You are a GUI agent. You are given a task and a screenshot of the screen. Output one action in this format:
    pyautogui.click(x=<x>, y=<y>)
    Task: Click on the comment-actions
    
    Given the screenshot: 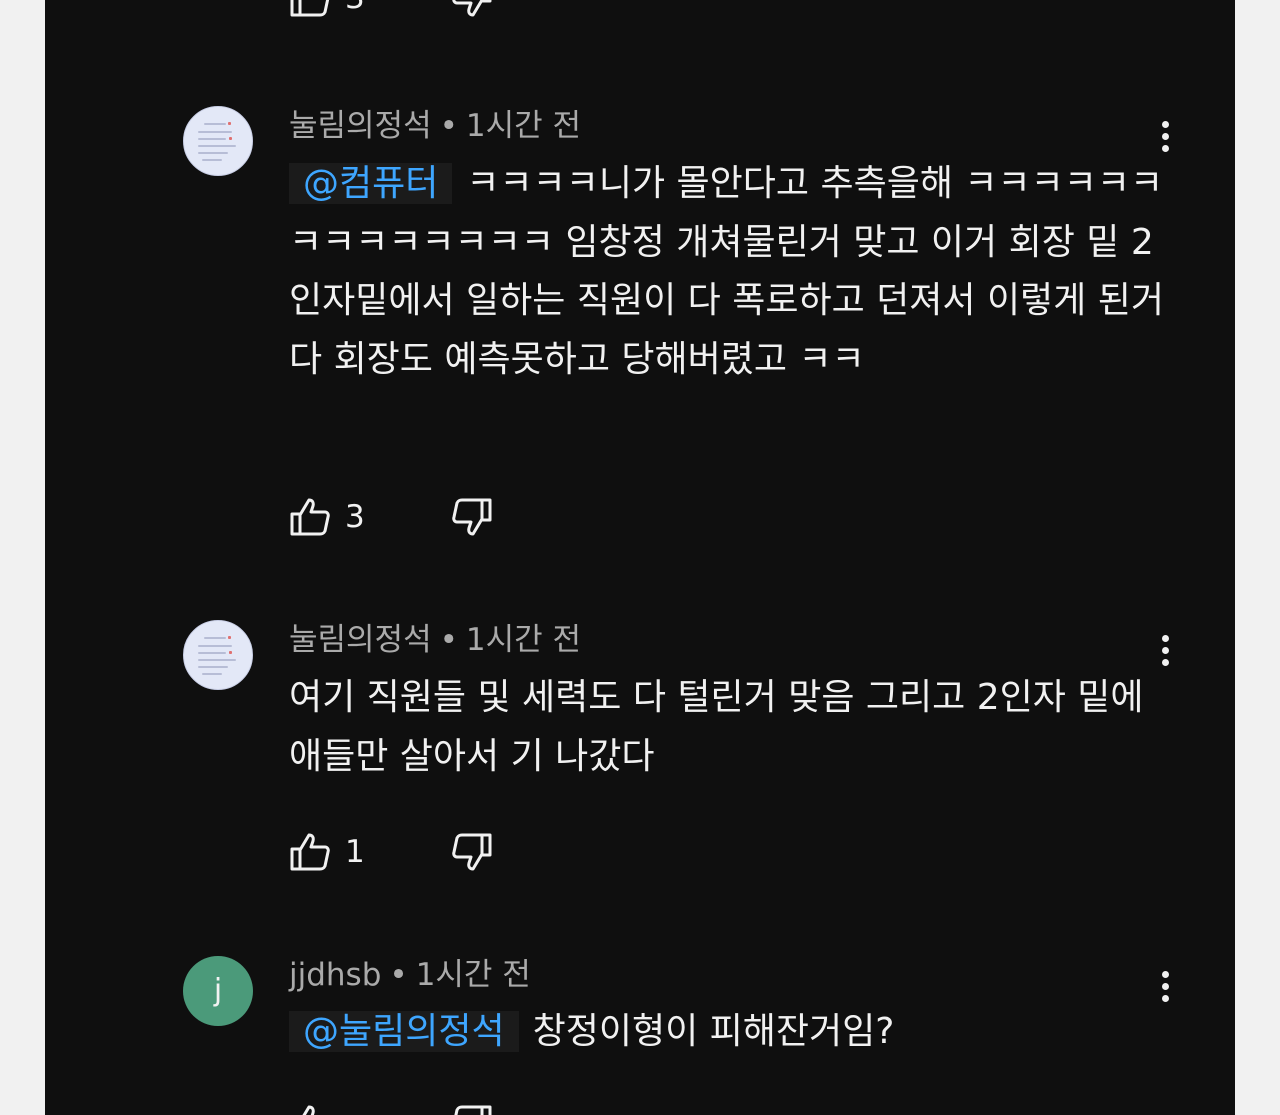 What is the action you would take?
    pyautogui.click(x=489, y=1109)
    